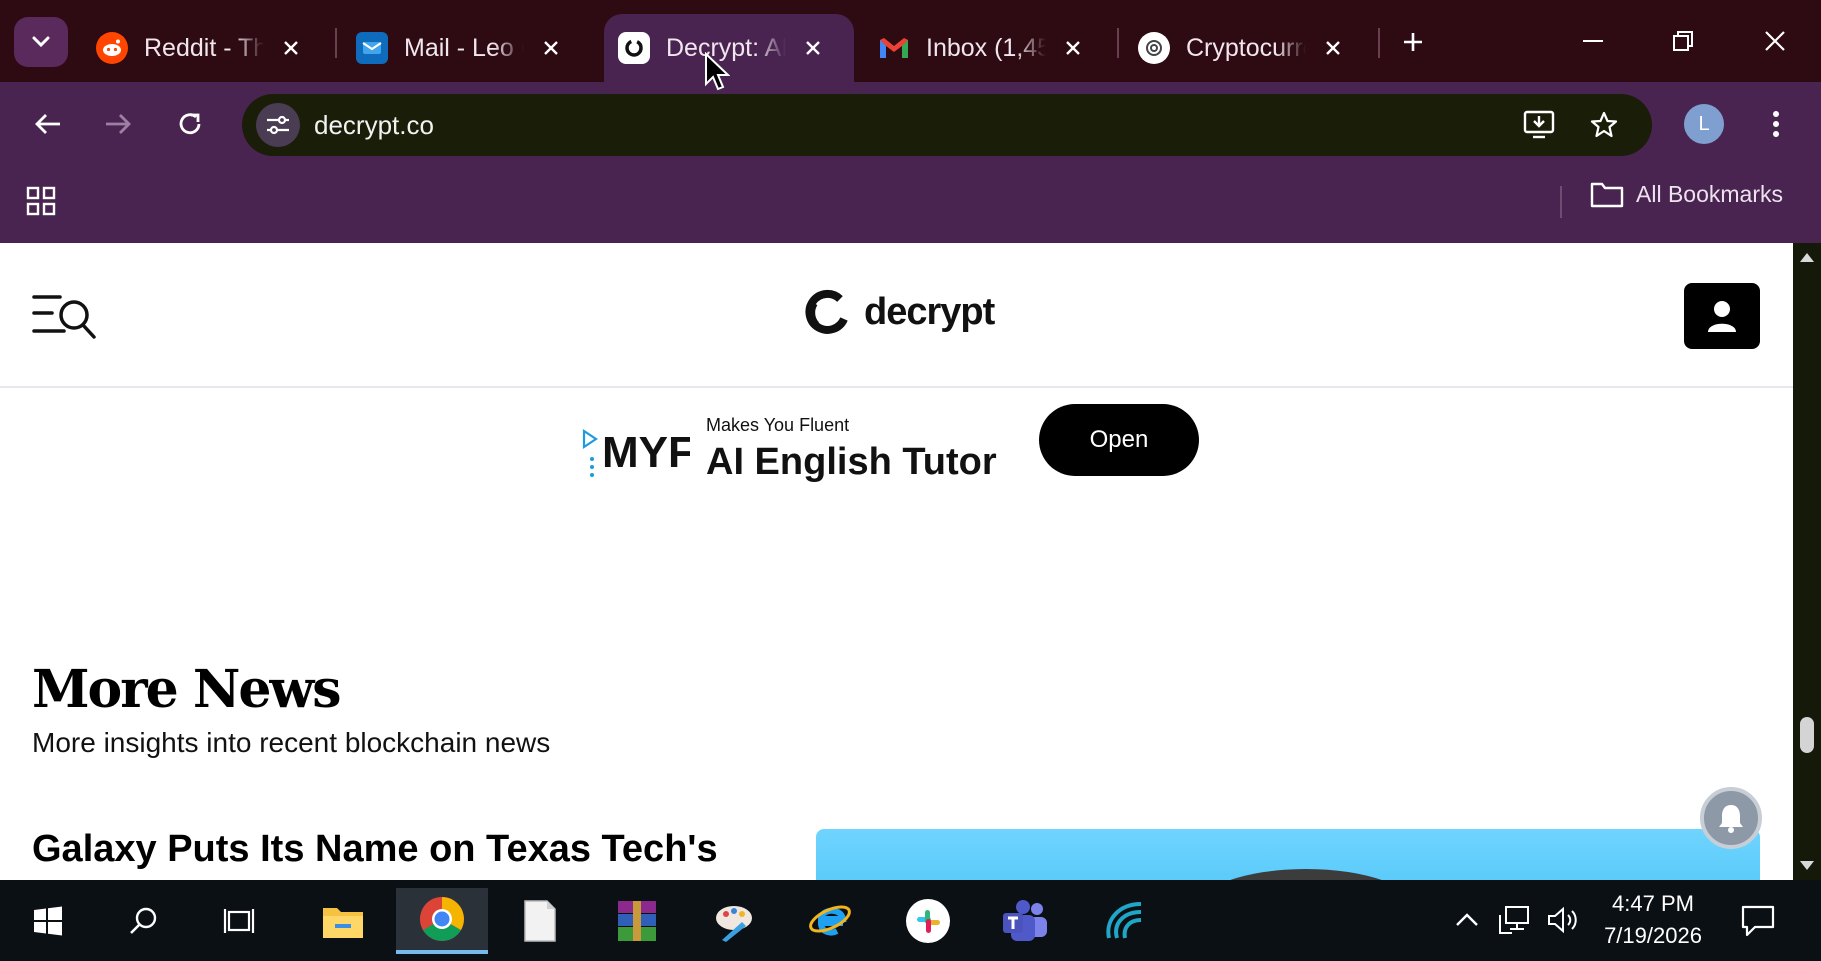  Describe the element at coordinates (1593, 41) in the screenshot. I see `minimize-button` at that location.